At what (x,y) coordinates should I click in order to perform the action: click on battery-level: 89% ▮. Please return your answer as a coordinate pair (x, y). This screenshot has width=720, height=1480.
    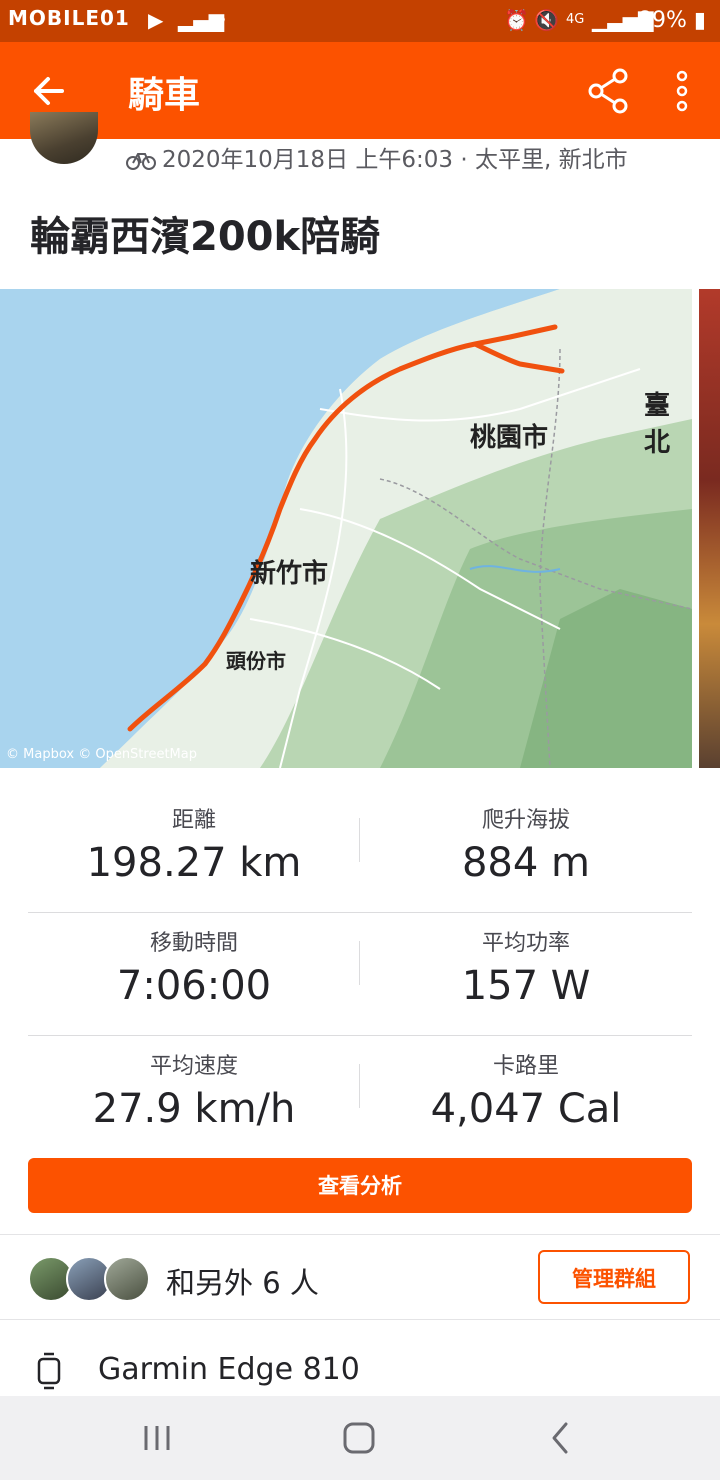
    Looking at the image, I should click on (671, 20).